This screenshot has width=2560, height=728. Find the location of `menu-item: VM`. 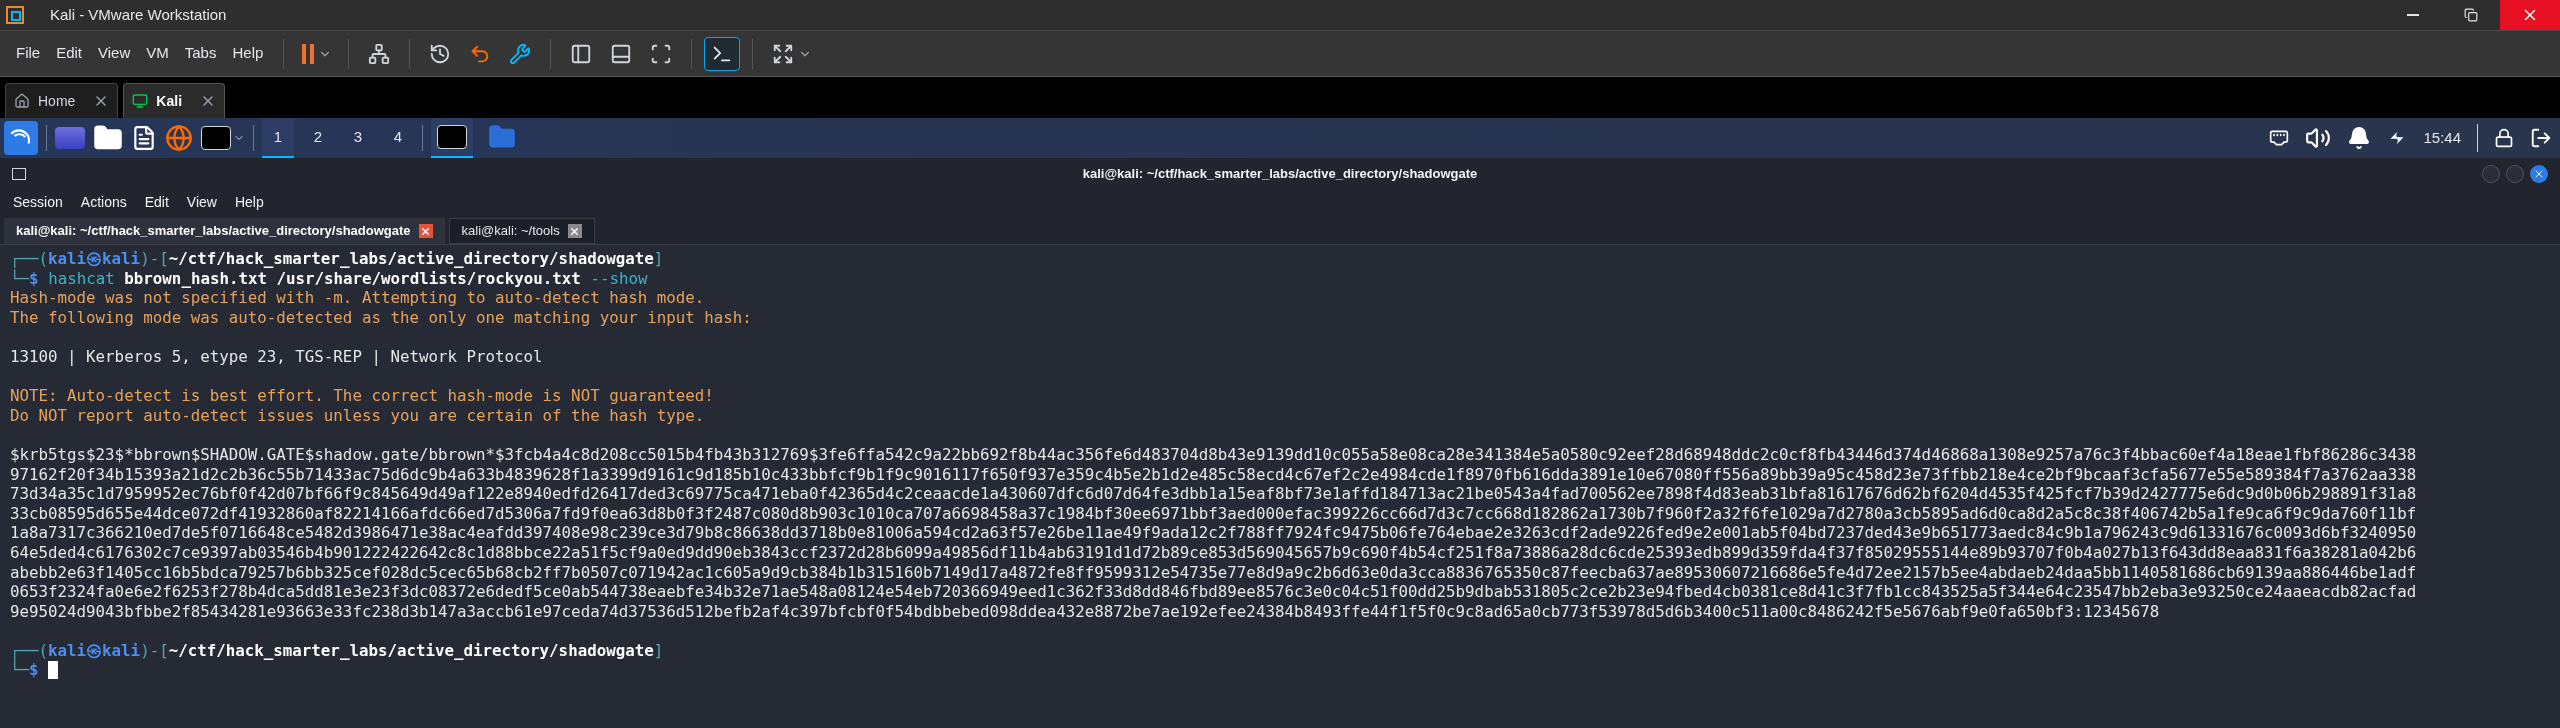

menu-item: VM is located at coordinates (157, 53).